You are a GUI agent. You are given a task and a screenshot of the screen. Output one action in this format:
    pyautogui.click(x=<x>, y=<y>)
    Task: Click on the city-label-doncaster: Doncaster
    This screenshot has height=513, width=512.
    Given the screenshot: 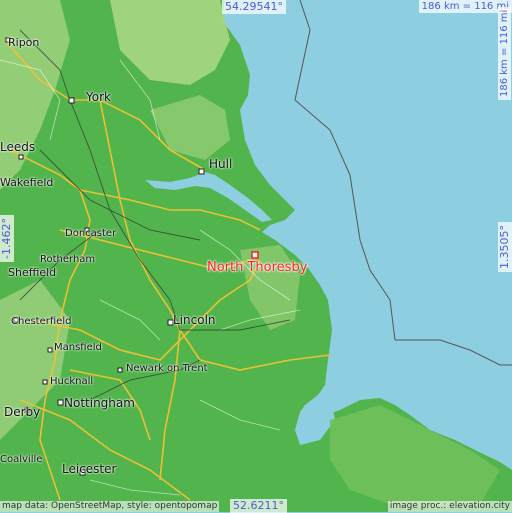 What is the action you would take?
    pyautogui.click(x=90, y=233)
    